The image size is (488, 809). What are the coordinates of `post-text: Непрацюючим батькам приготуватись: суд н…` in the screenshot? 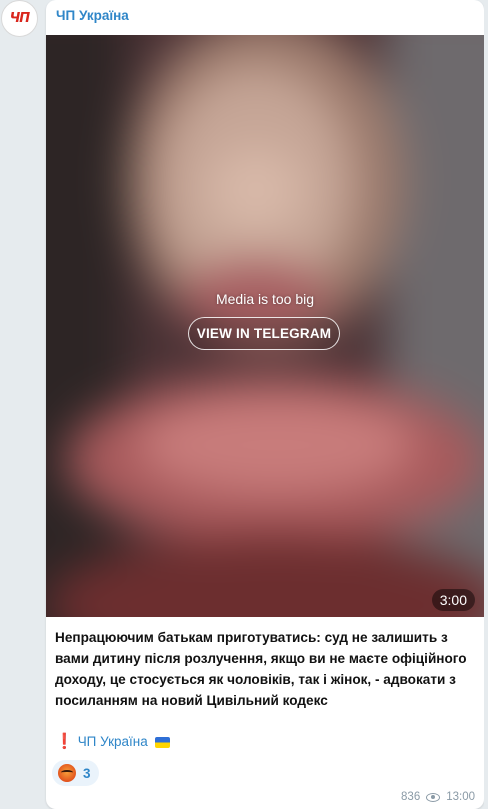 It's located at (261, 669).